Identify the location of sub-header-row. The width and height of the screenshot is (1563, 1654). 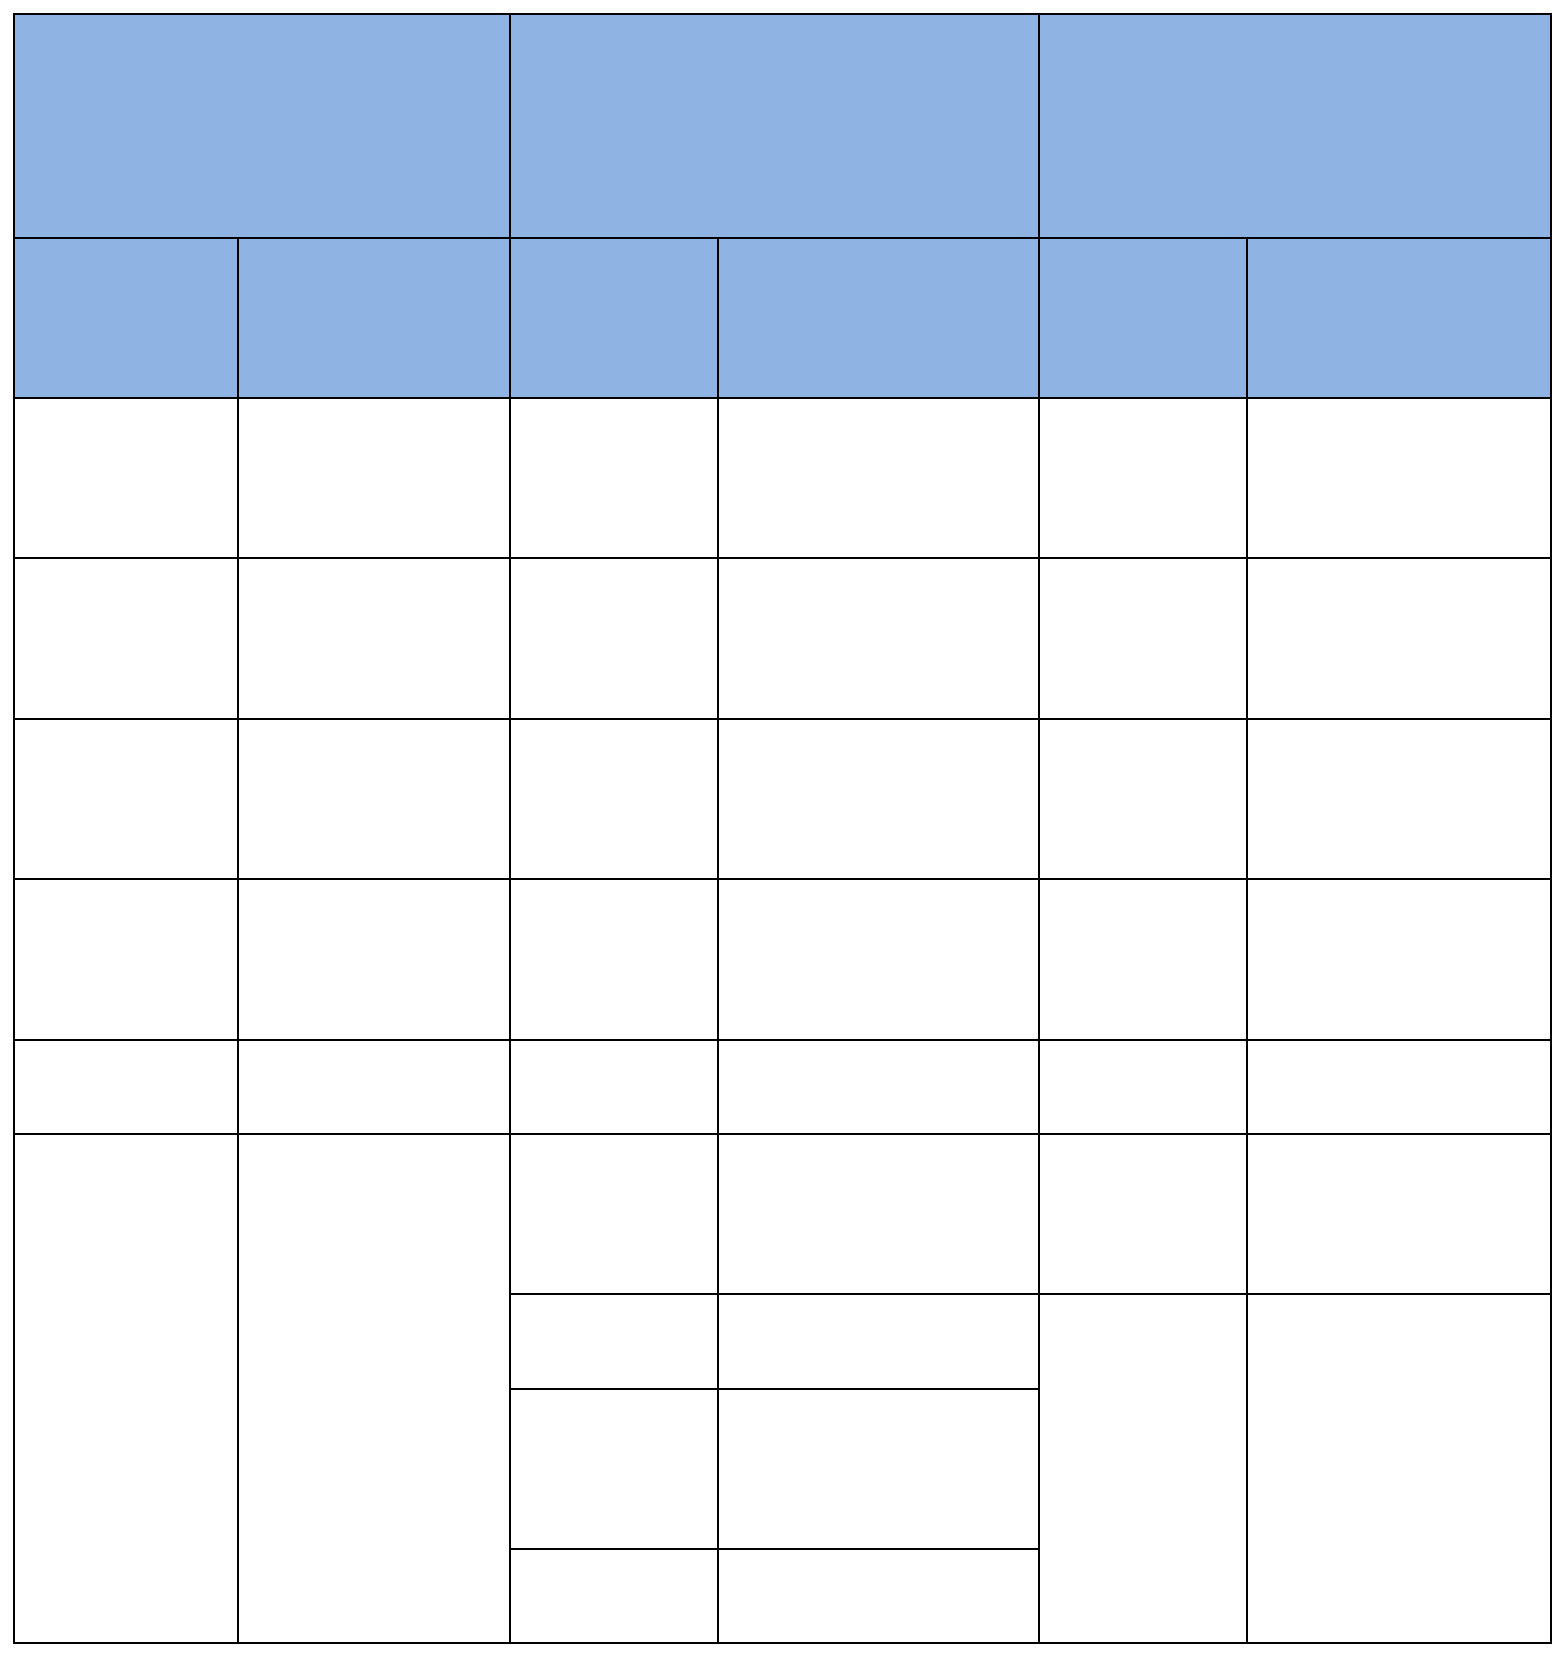
(782, 318).